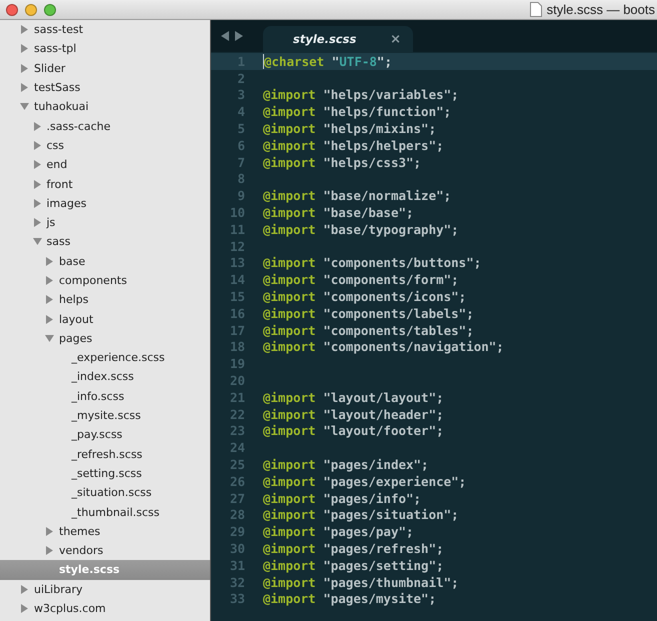  What do you see at coordinates (105, 474) in the screenshot?
I see `sidebar-item: _setting.scss` at bounding box center [105, 474].